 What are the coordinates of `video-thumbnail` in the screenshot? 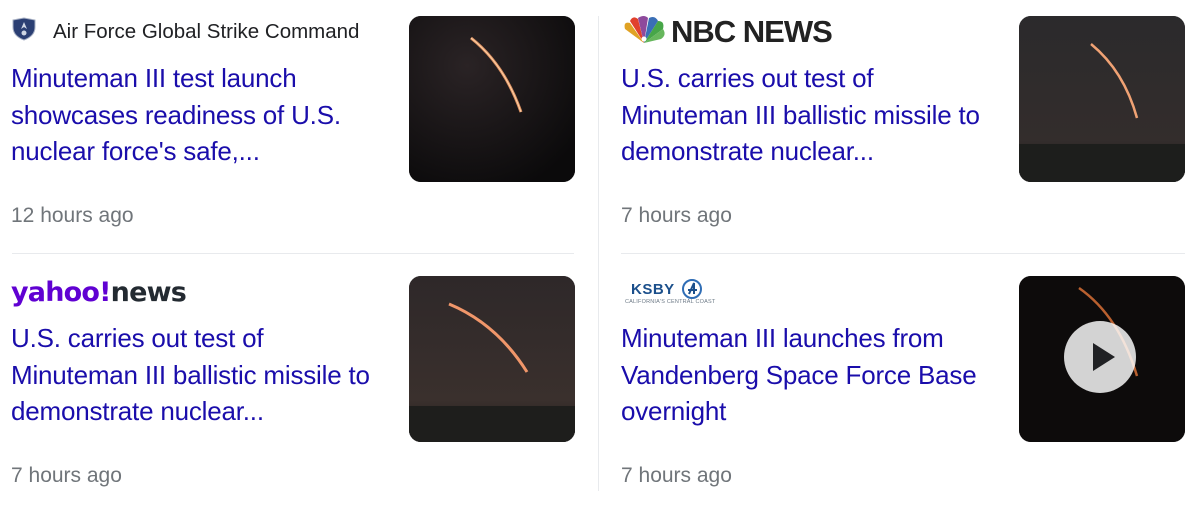 It's located at (1102, 359).